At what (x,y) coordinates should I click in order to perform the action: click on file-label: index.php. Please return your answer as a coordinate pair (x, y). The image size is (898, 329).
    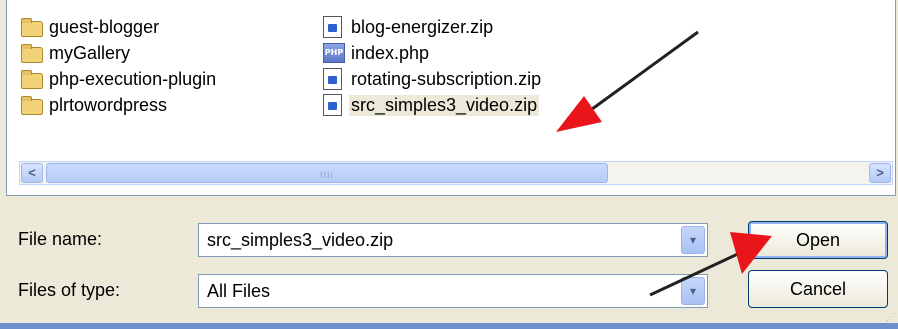
    Looking at the image, I should click on (390, 52).